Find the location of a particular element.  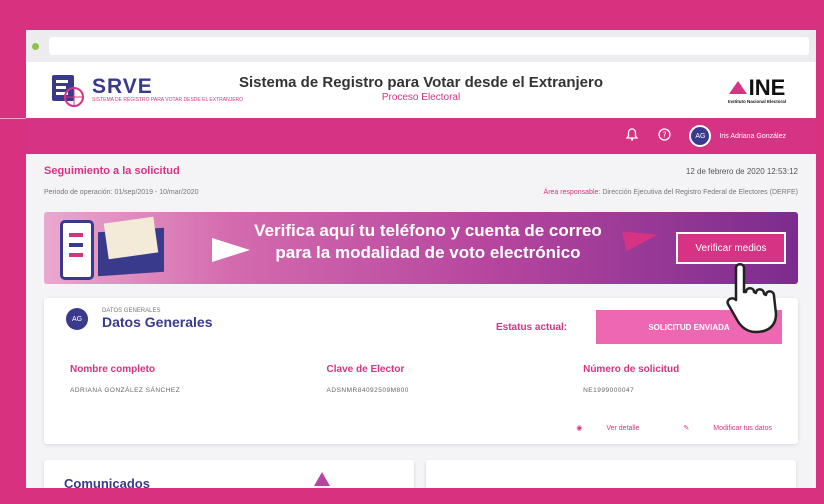

field-value: ADRIANA GONZÁLEZ SÁNCHEZ is located at coordinates (125, 390).